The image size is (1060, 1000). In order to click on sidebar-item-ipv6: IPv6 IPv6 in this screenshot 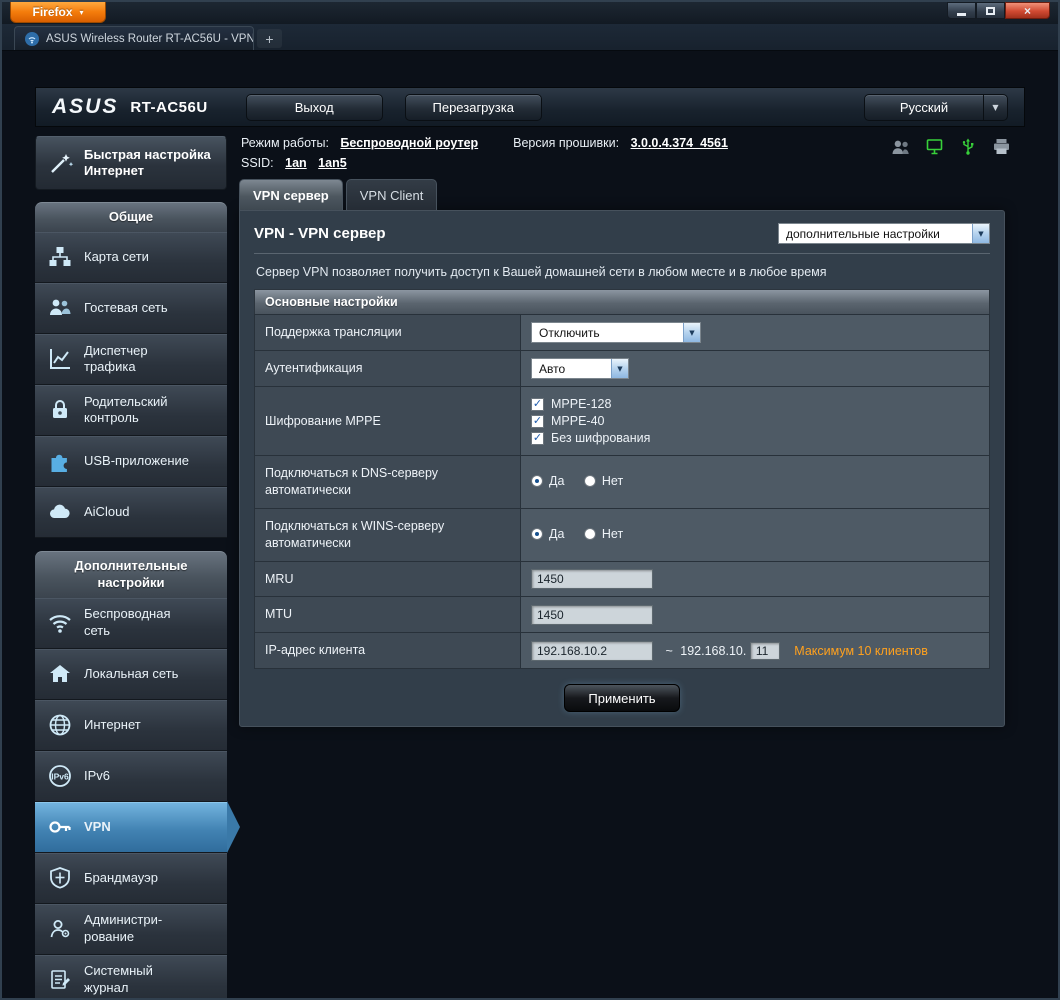, I will do `click(131, 776)`.